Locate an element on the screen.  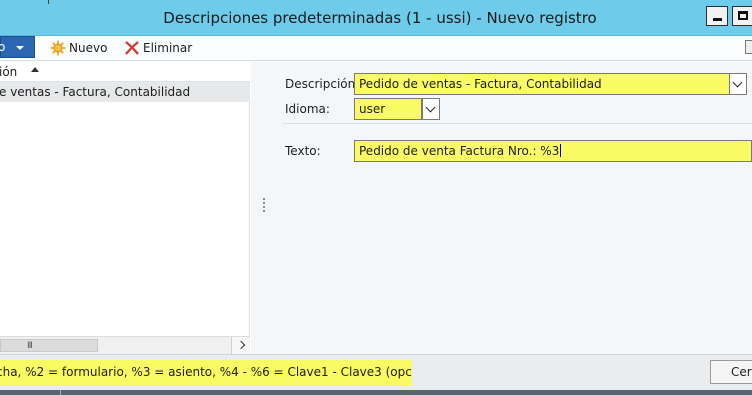
table-cell: e ventas - Factura, Contabilidad is located at coordinates (95, 92).